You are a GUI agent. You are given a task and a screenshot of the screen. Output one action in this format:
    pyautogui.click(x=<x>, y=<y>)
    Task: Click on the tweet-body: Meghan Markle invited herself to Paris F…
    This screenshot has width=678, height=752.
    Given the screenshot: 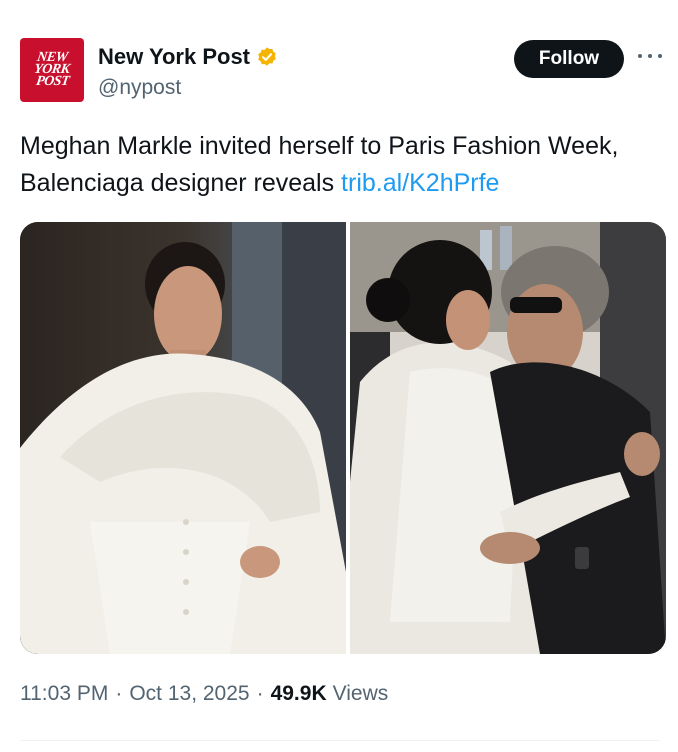 What is the action you would take?
    pyautogui.click(x=319, y=164)
    